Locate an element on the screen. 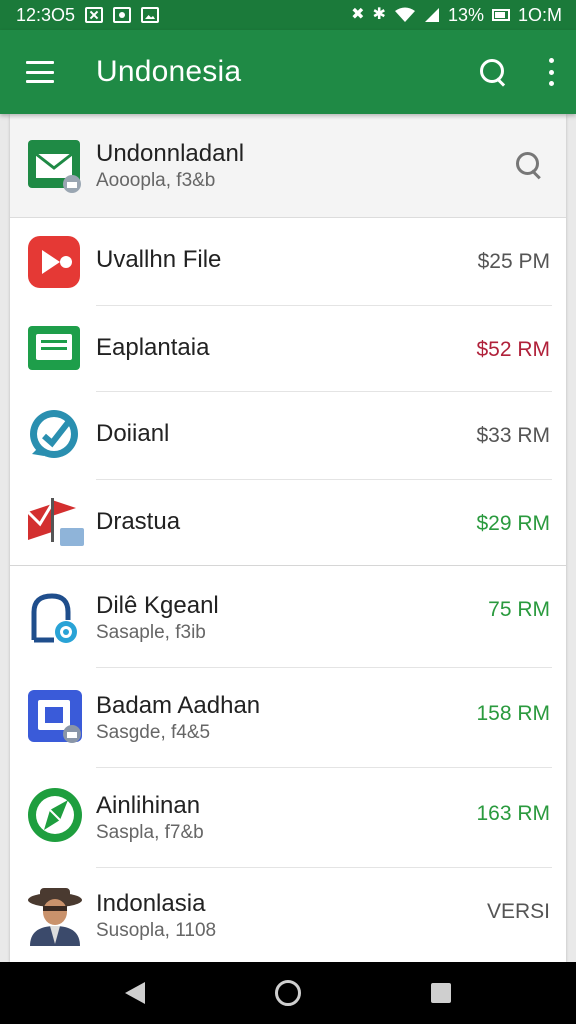 Image resolution: width=576 pixels, height=1024 pixels. list-item: Drastua $29 RM is located at coordinates (288, 523).